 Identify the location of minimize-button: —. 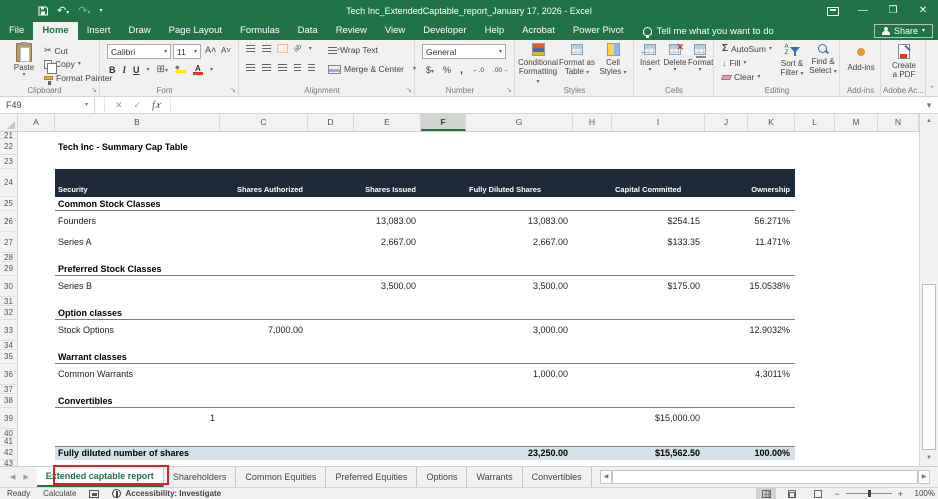
(863, 11).